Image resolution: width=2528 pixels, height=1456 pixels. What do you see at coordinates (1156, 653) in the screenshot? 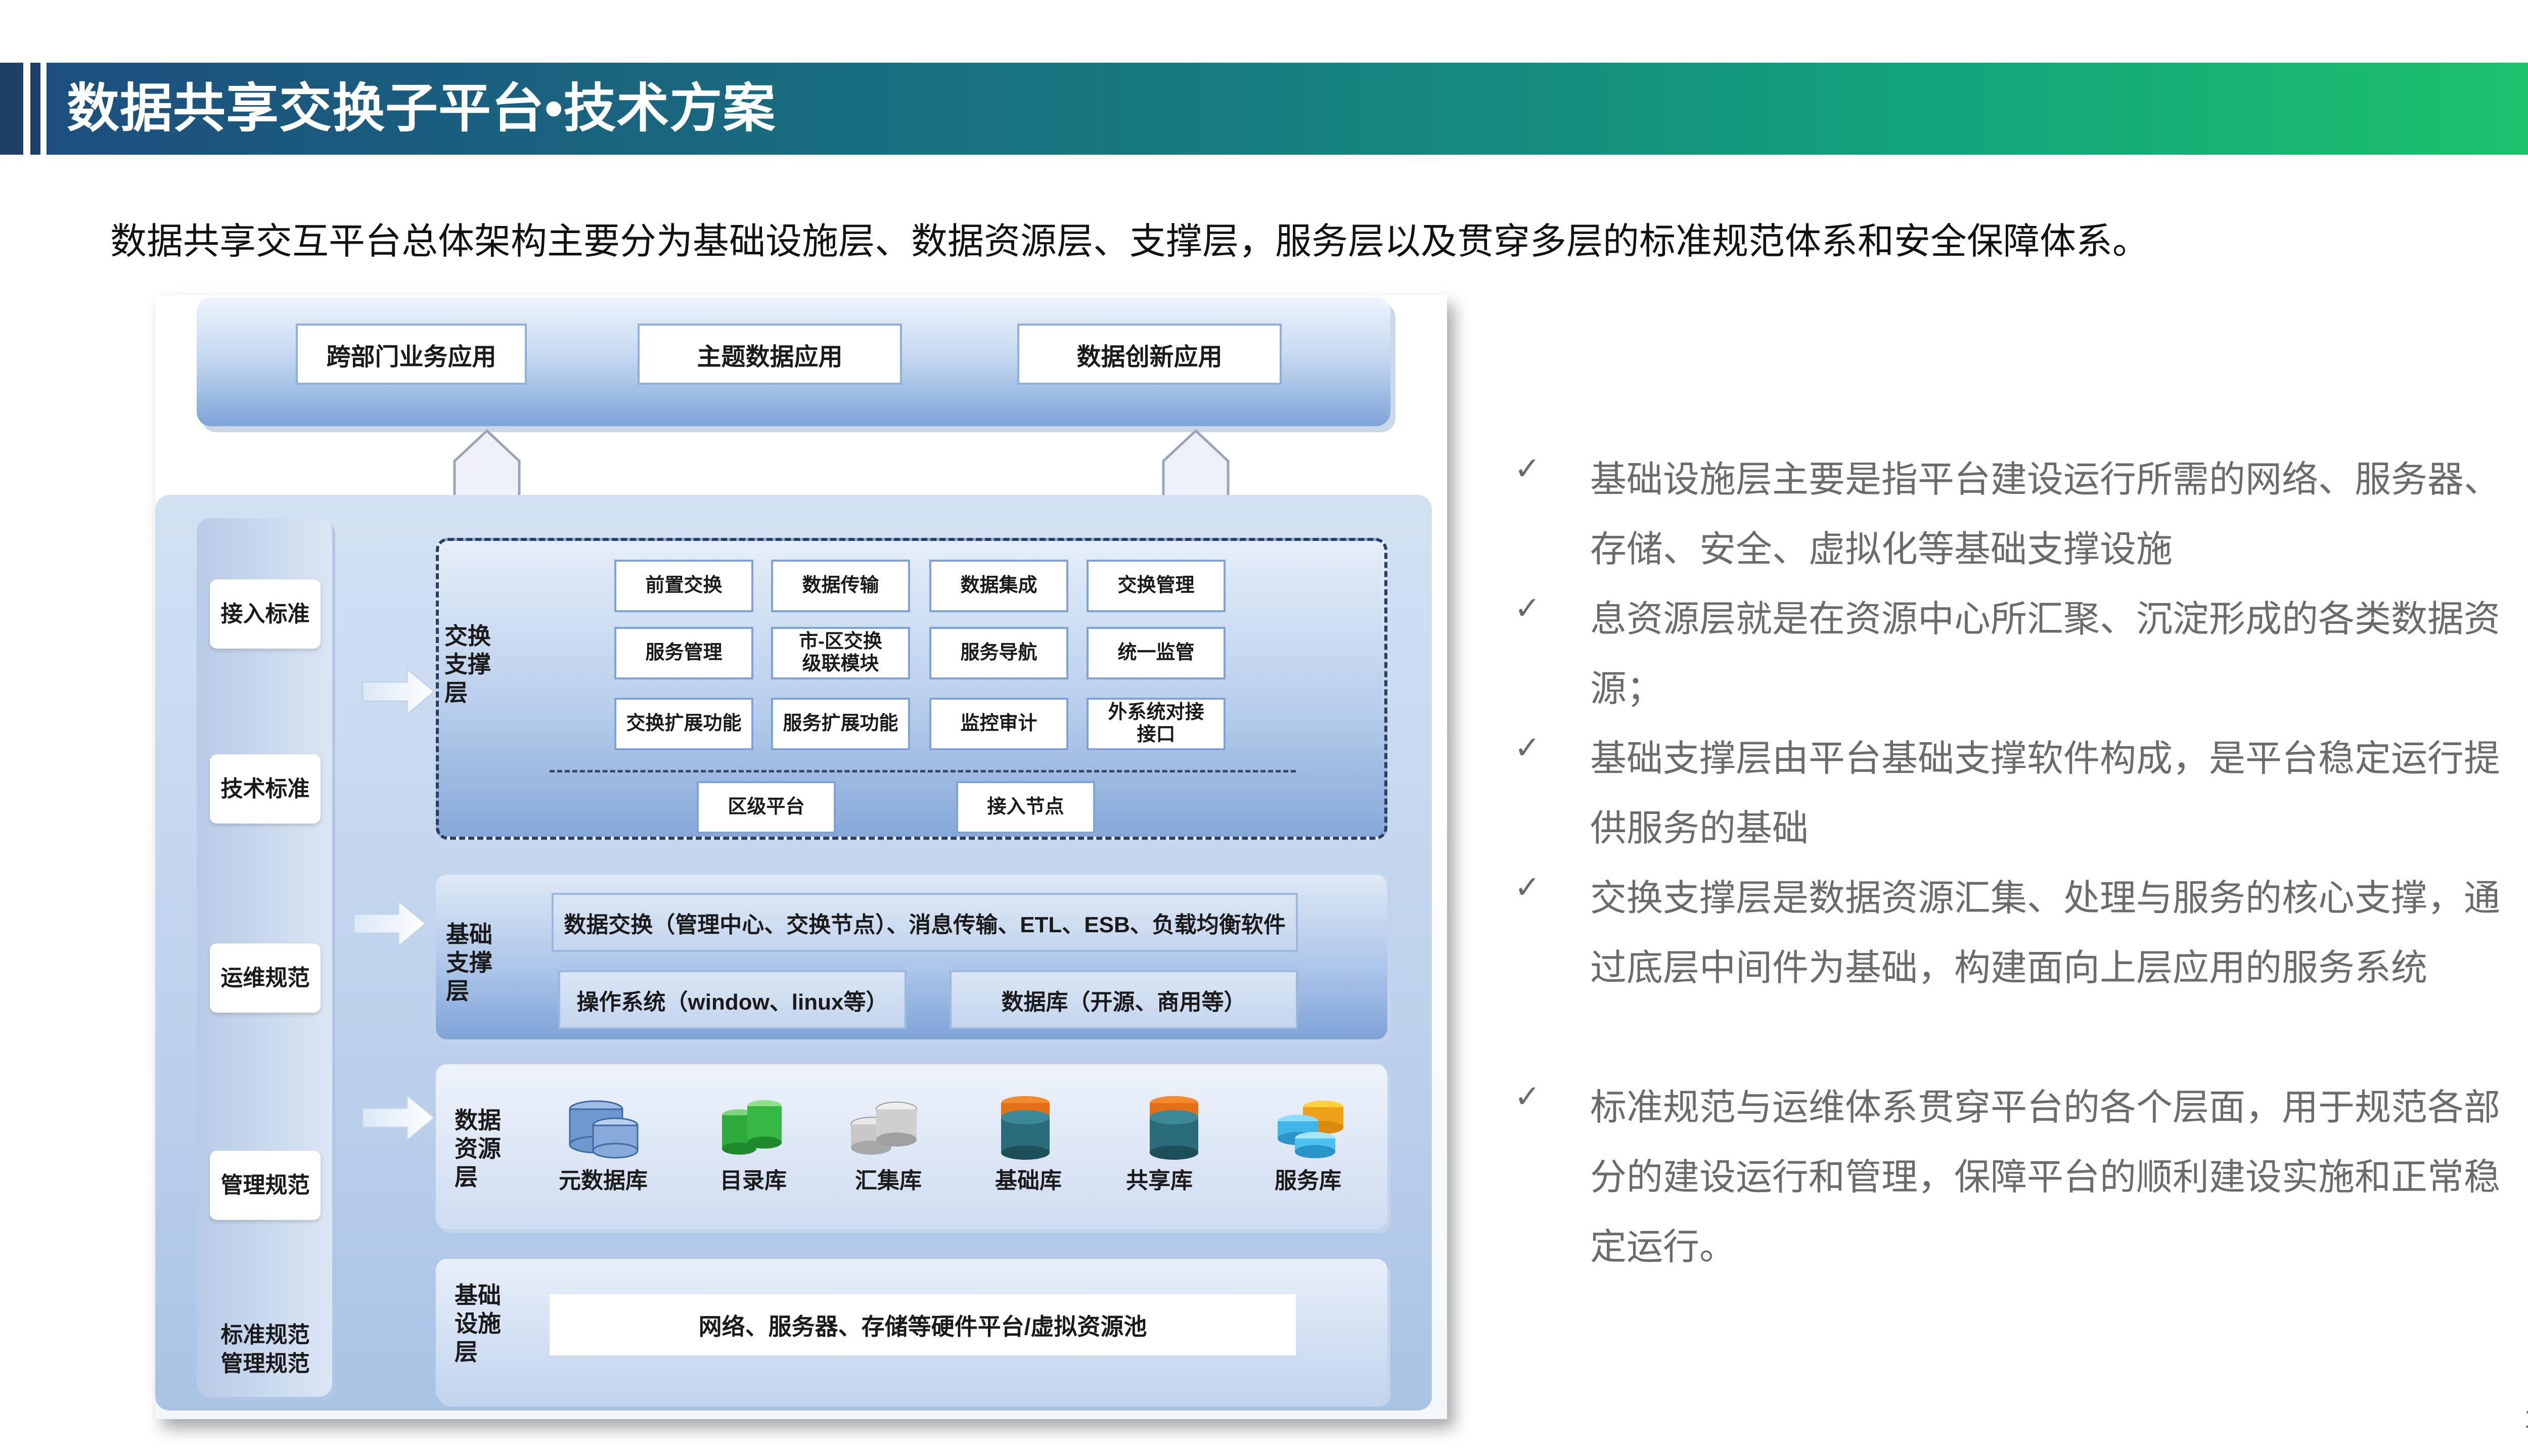
I see `module-box: 统一监管` at bounding box center [1156, 653].